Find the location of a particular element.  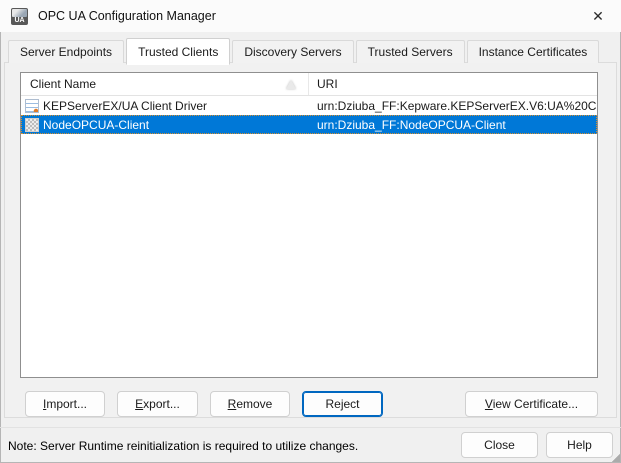

column-header-uri-label: URI is located at coordinates (327, 84).